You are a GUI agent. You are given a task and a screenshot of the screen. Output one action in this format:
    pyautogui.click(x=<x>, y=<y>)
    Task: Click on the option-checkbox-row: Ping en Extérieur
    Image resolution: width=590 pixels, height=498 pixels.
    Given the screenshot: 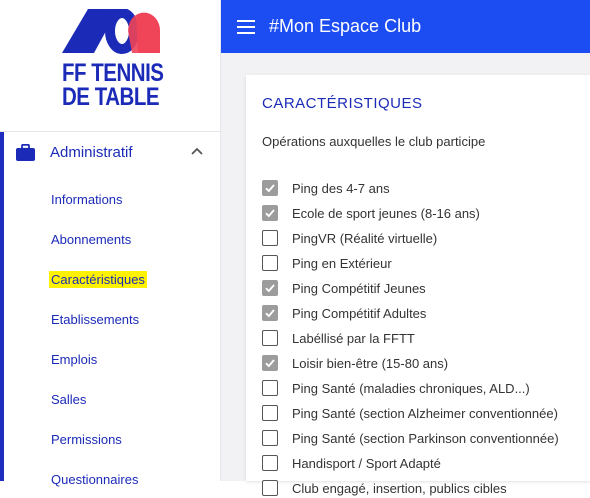 What is the action you would take?
    pyautogui.click(x=422, y=264)
    